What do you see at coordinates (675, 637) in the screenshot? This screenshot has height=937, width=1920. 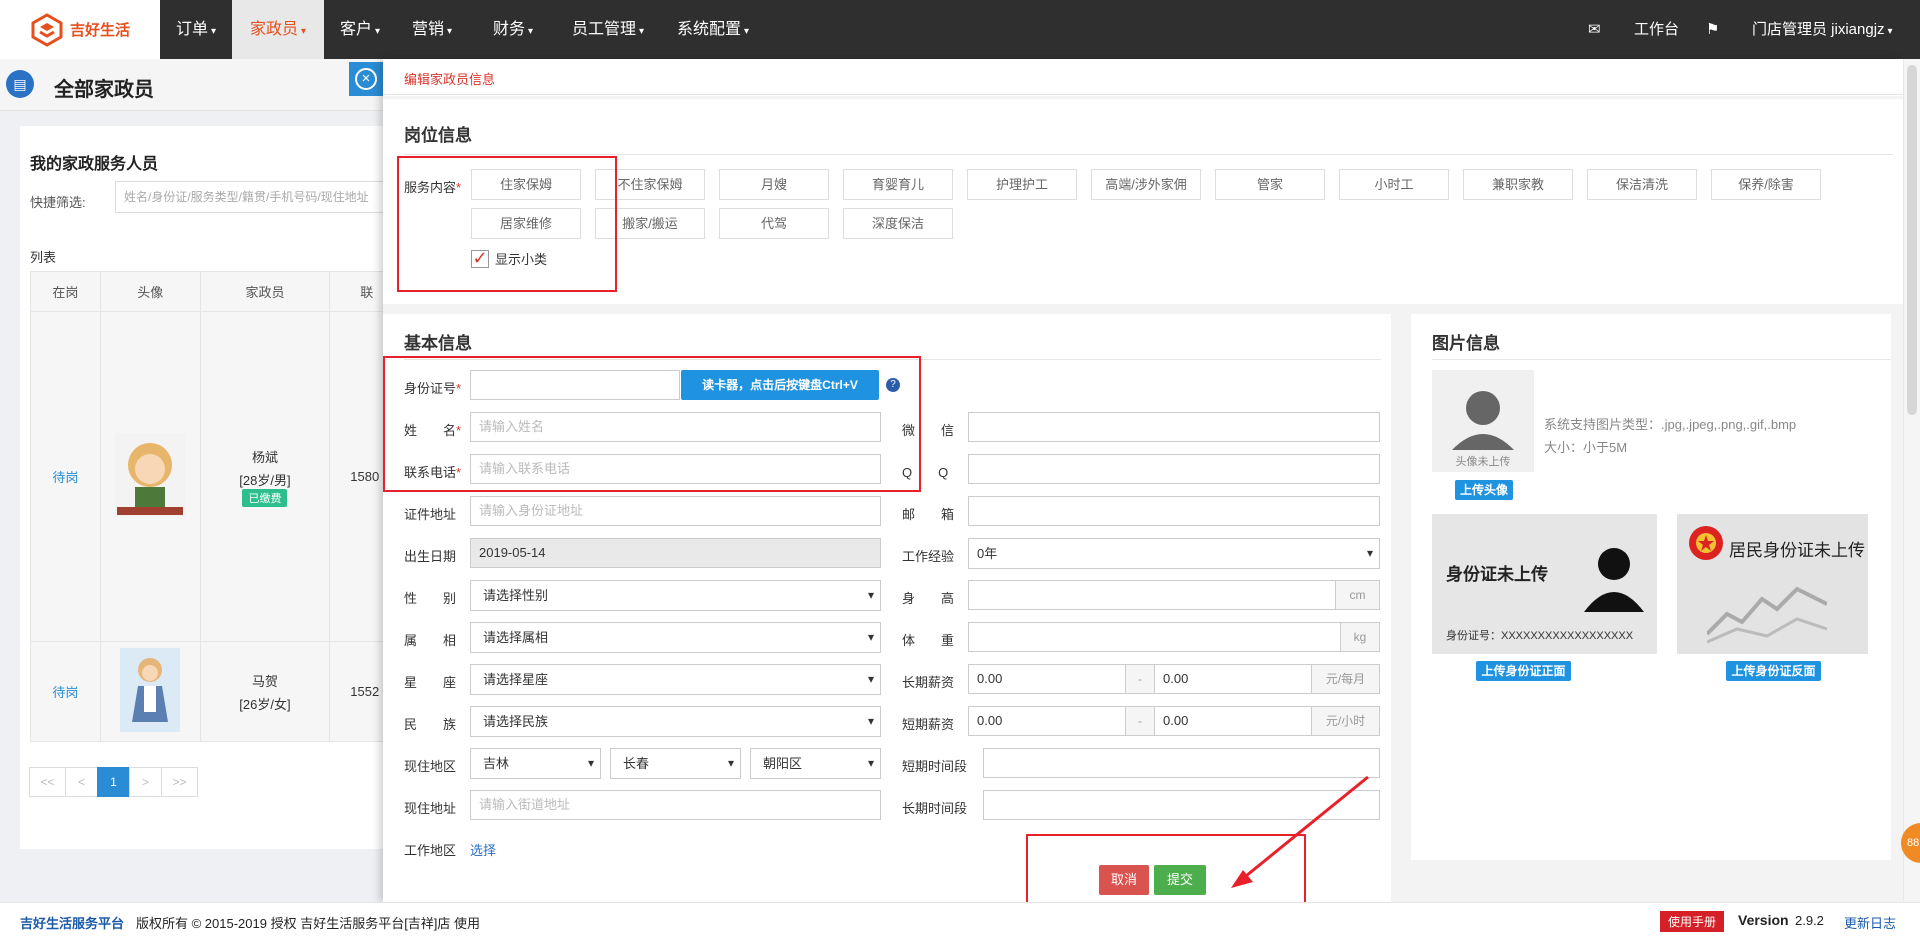 I see `zodiac-select: 请选择属相` at bounding box center [675, 637].